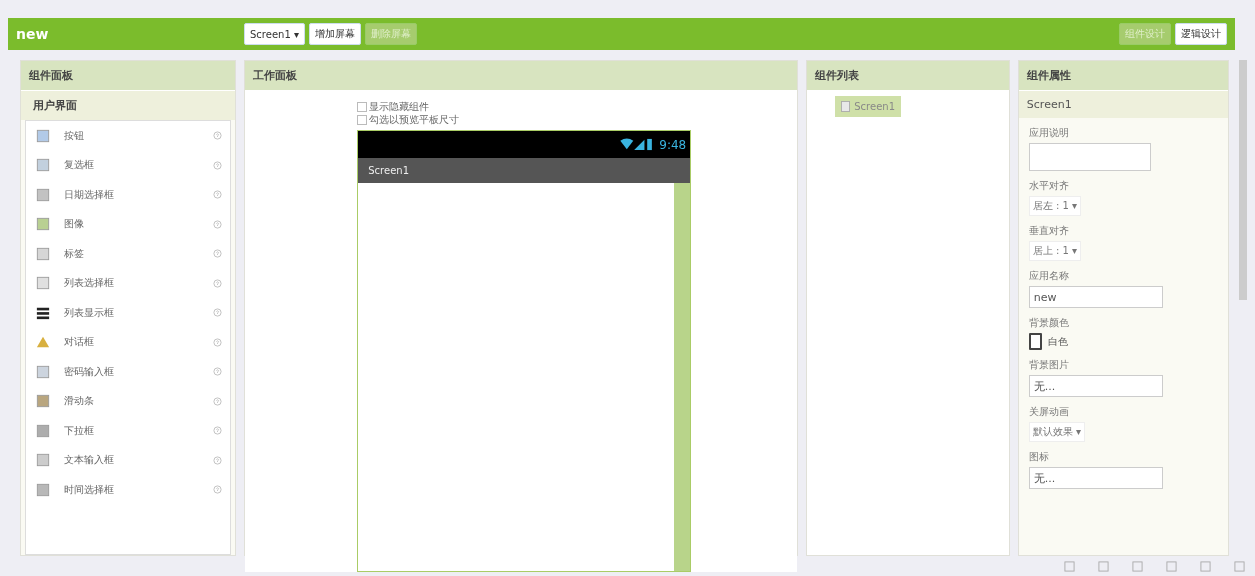 The width and height of the screenshot is (1255, 576). What do you see at coordinates (139, 283) in the screenshot?
I see `component-label: 列表选择框` at bounding box center [139, 283].